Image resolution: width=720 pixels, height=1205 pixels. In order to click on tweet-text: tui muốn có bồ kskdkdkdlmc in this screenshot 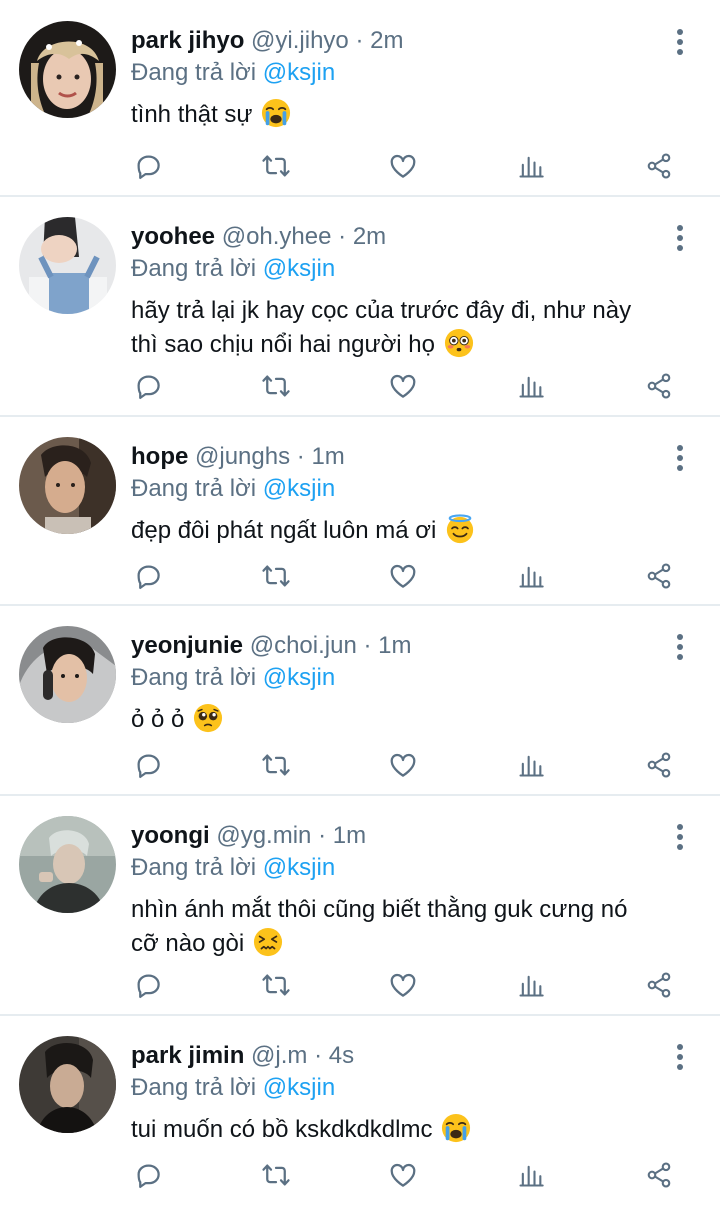, I will do `click(411, 1130)`.